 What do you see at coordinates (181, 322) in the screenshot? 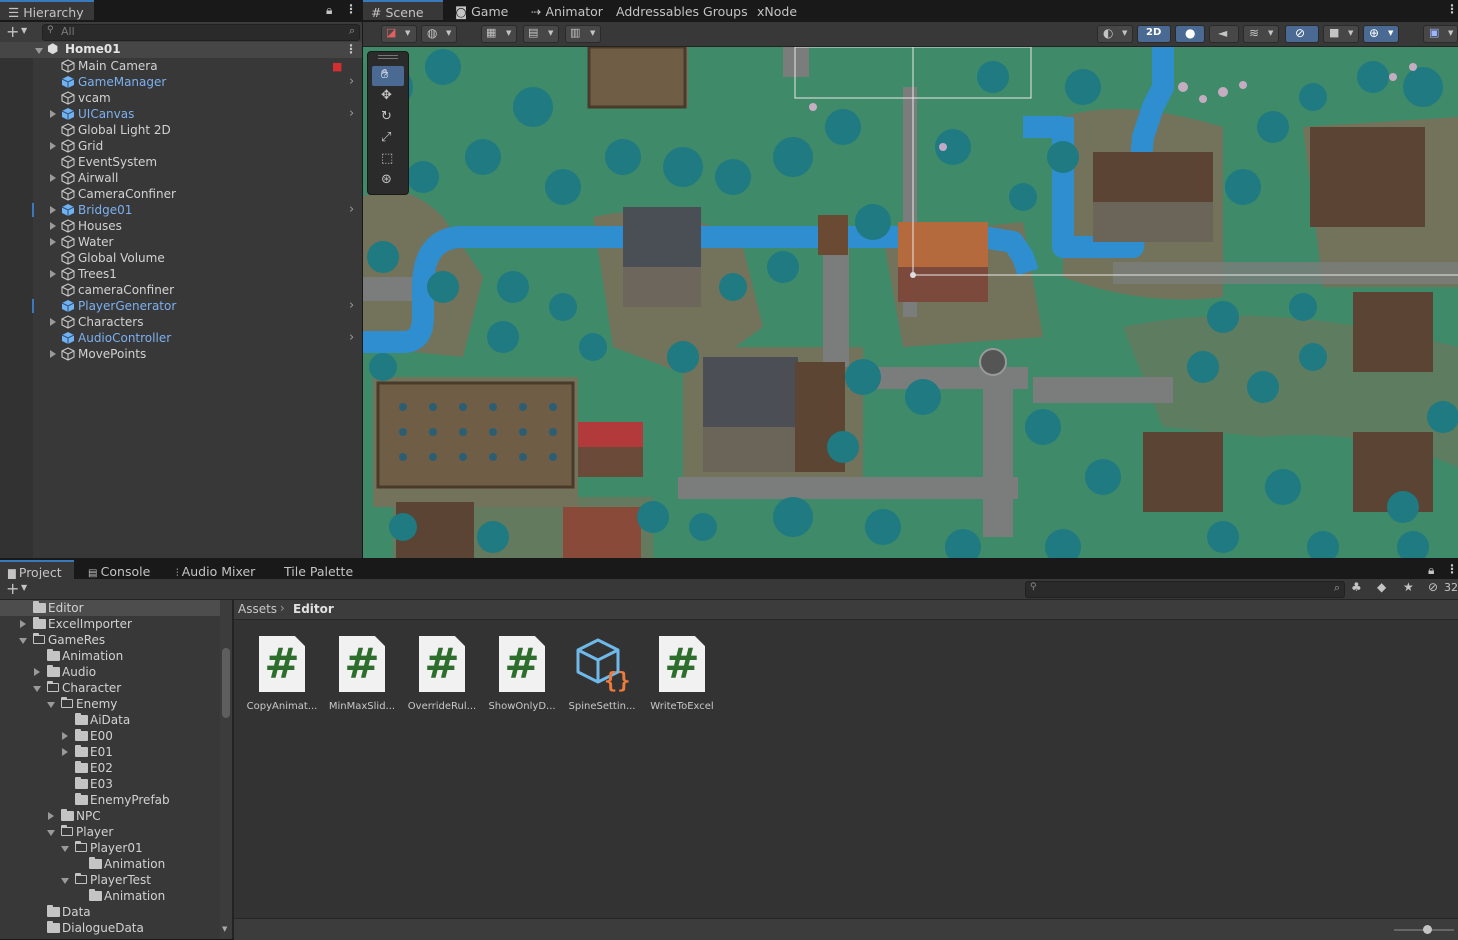
I see `hierarchy-item: Characters` at bounding box center [181, 322].